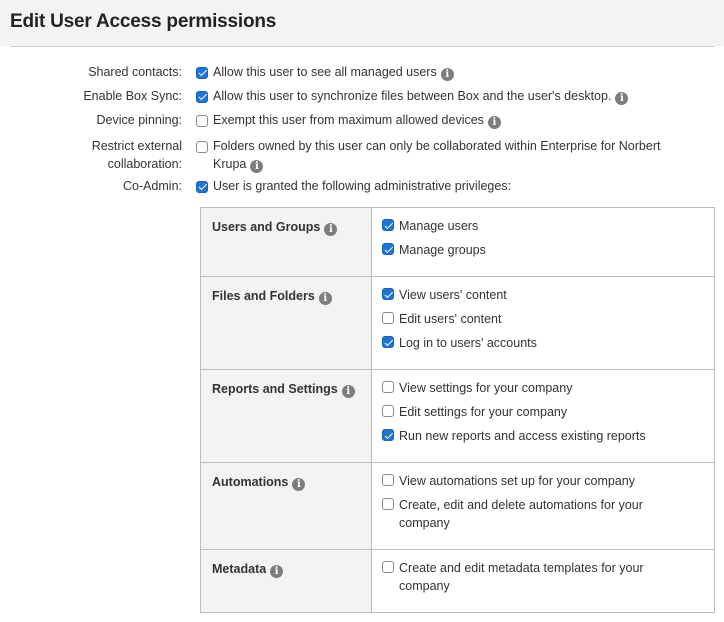 The image size is (724, 622). Describe the element at coordinates (543, 250) in the screenshot. I see `privilege-option: Manage groups` at that location.